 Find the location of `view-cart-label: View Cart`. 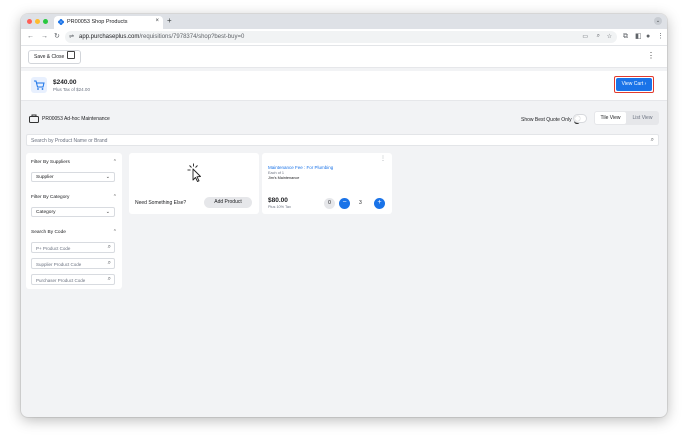

view-cart-label: View Cart is located at coordinates (632, 84).